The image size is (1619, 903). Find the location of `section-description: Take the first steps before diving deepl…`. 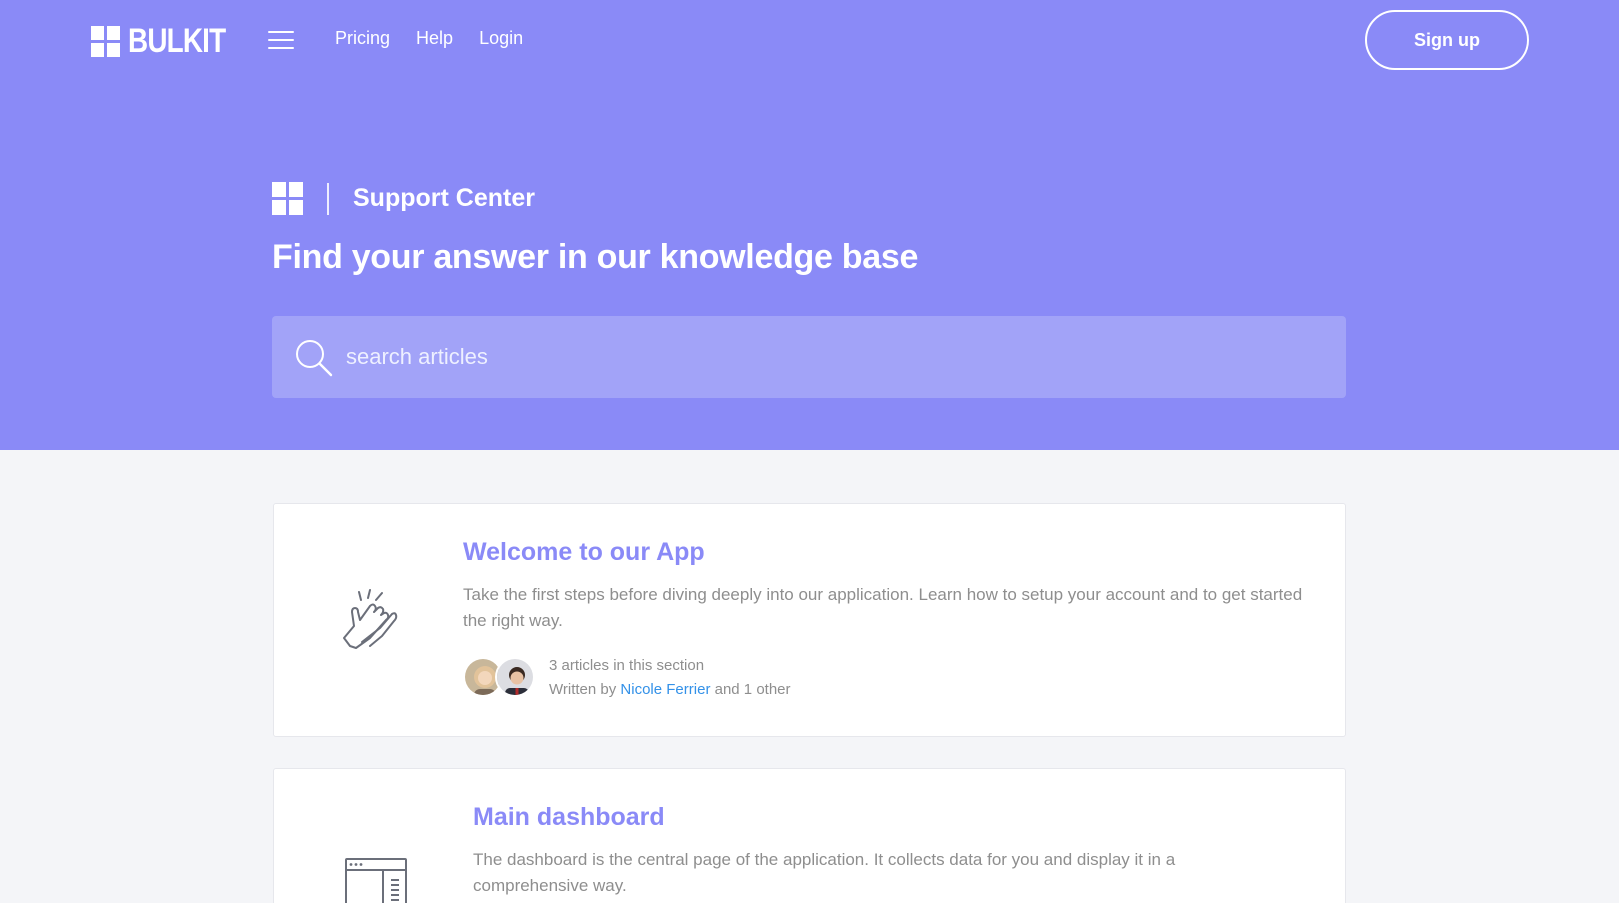

section-description: Take the first steps before diving deepl… is located at coordinates (883, 607).